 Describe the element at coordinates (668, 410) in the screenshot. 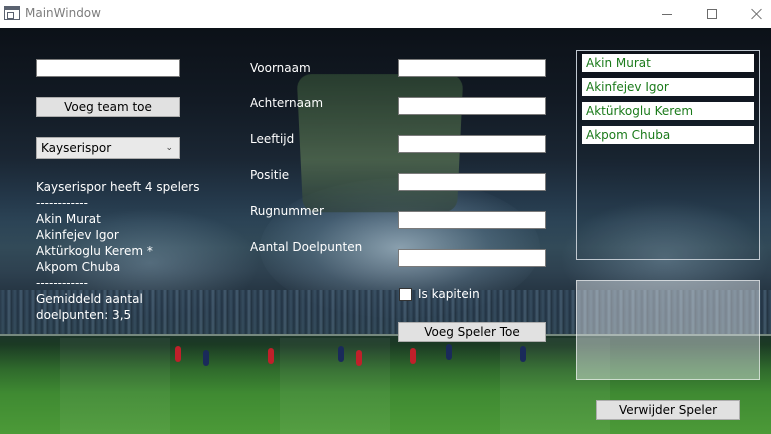

I see `remove-player-button: Verwijder Speler` at that location.